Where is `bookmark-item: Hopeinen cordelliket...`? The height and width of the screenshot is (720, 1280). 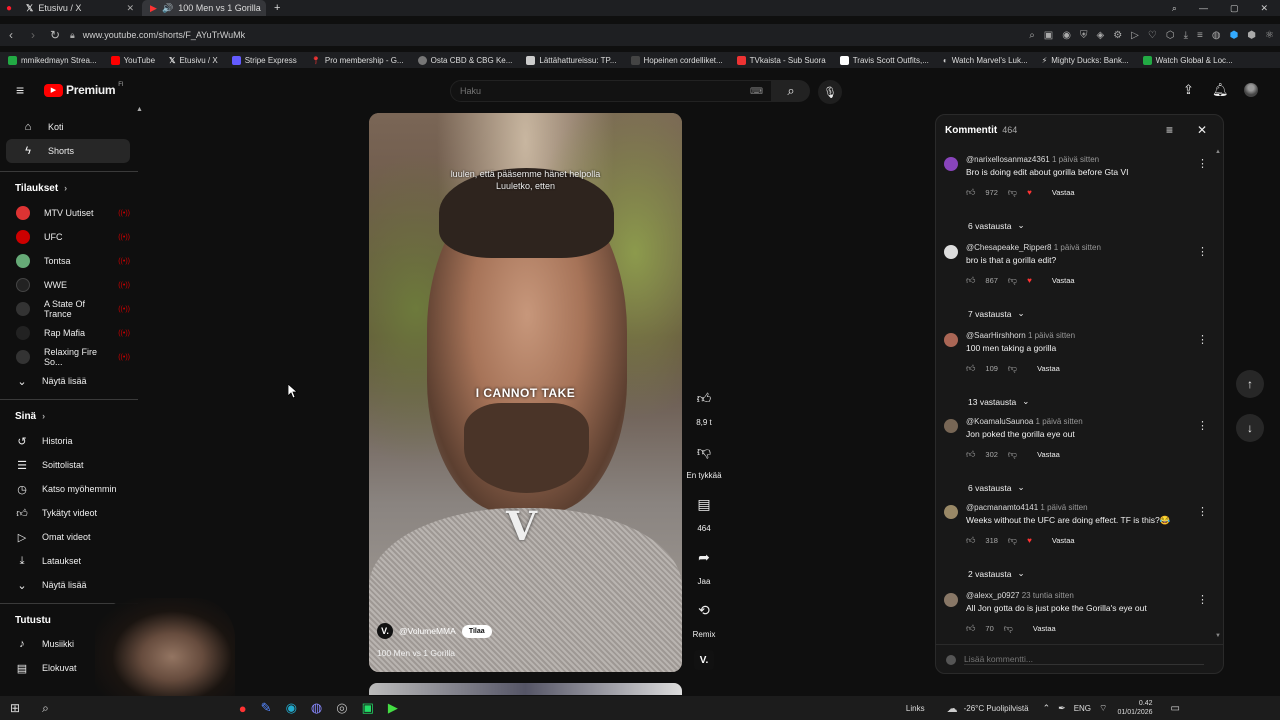 bookmark-item: Hopeinen cordelliket... is located at coordinates (676, 60).